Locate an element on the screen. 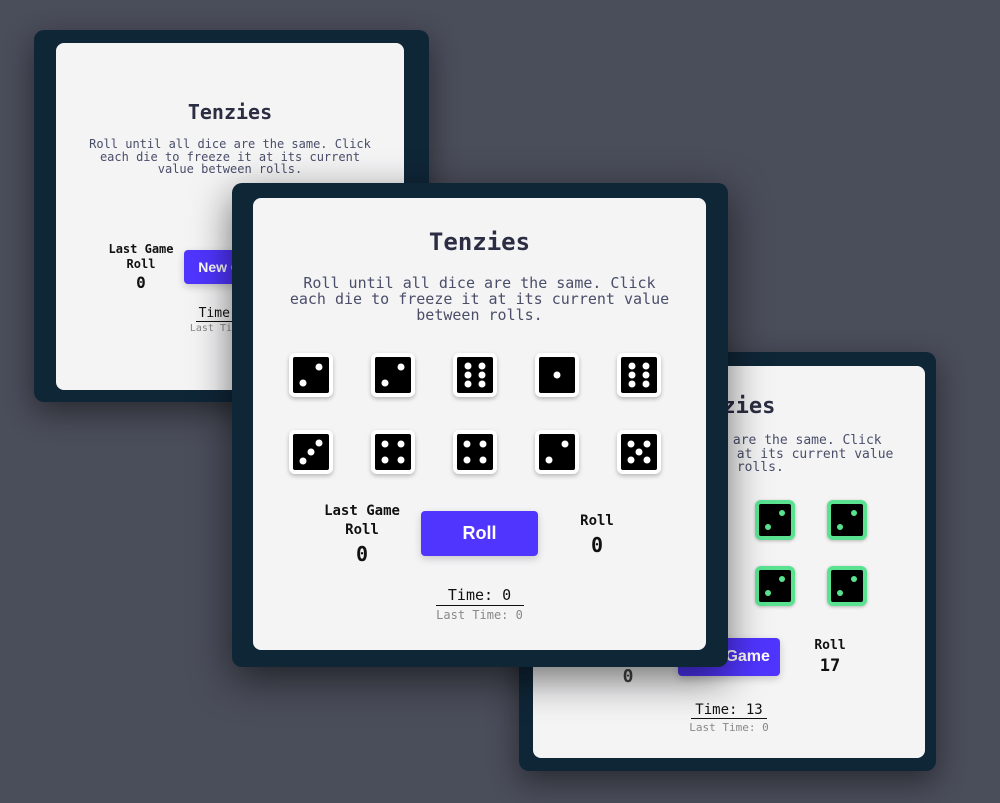 This screenshot has width=1000, height=803. roll-count-value: 17 is located at coordinates (830, 666).